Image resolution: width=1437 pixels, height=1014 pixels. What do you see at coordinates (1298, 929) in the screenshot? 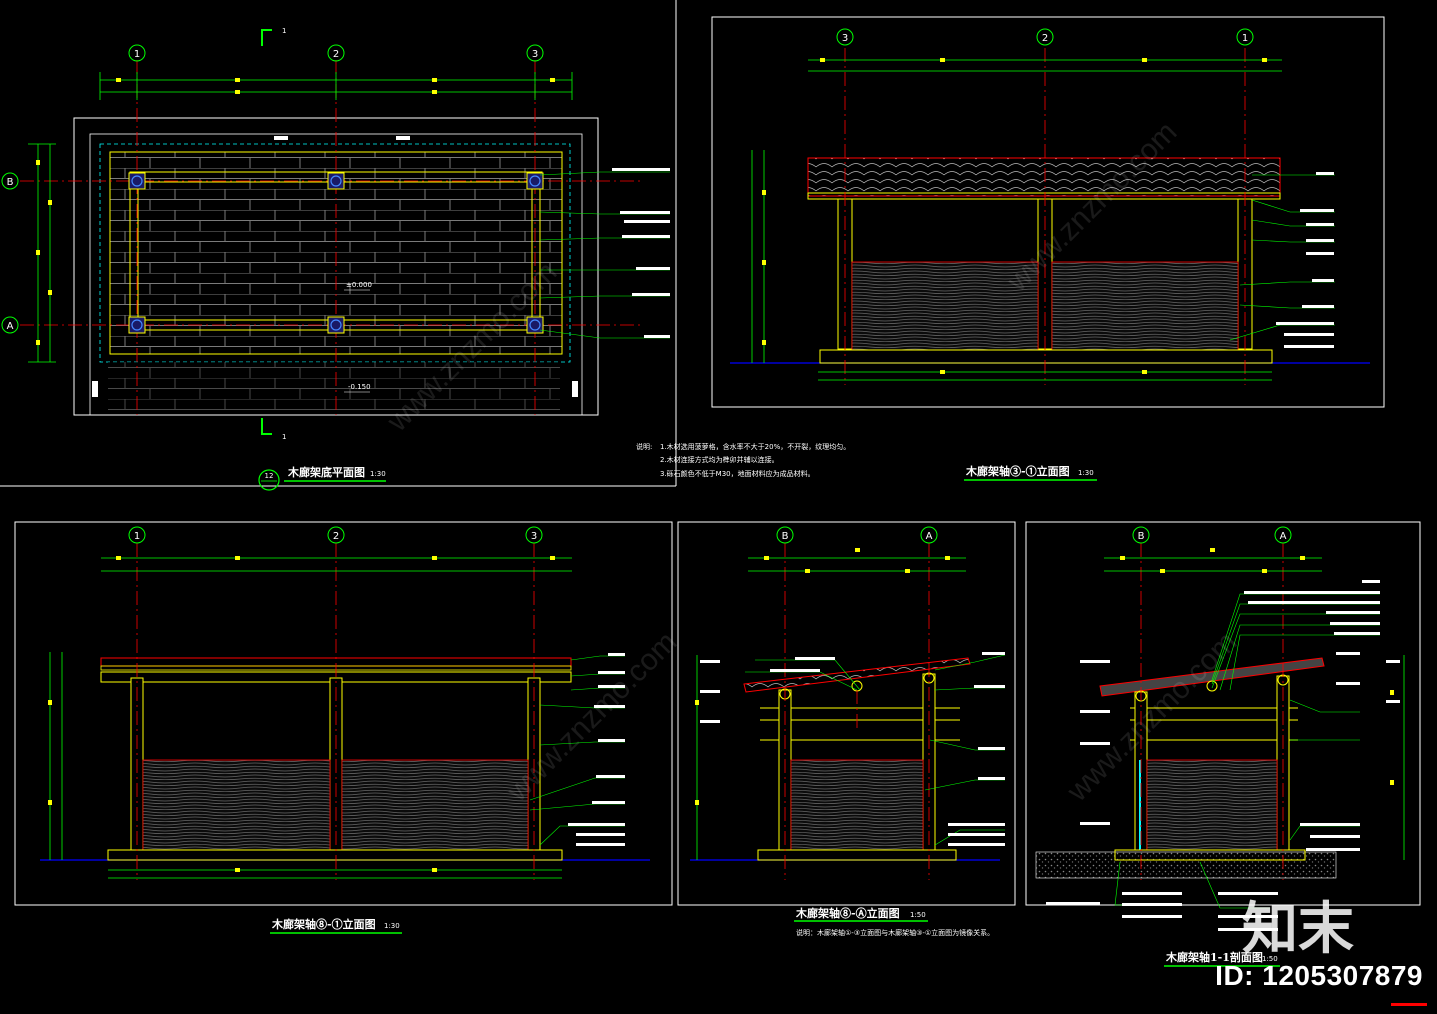
I see `watermark-logo: 知末` at bounding box center [1298, 929].